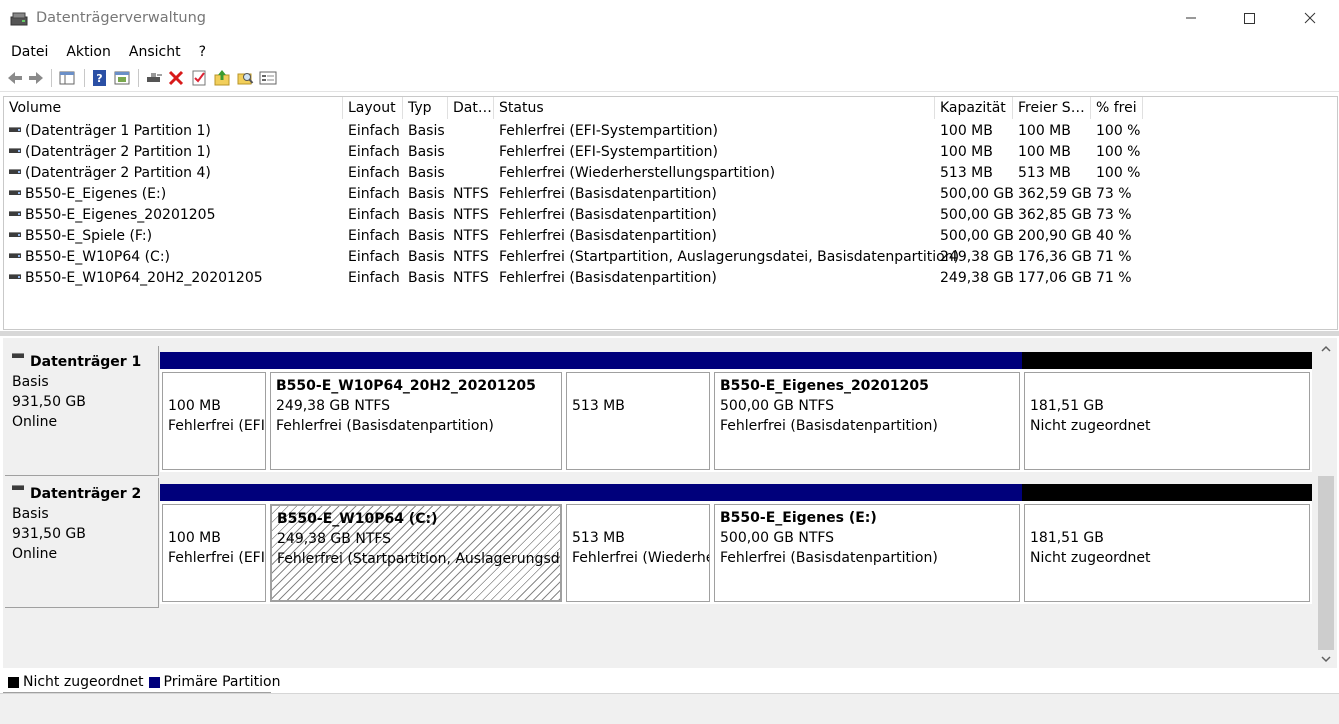 The image size is (1339, 724). Describe the element at coordinates (1044, 152) in the screenshot. I see `cell-freier-speicher: 100 MB` at that location.